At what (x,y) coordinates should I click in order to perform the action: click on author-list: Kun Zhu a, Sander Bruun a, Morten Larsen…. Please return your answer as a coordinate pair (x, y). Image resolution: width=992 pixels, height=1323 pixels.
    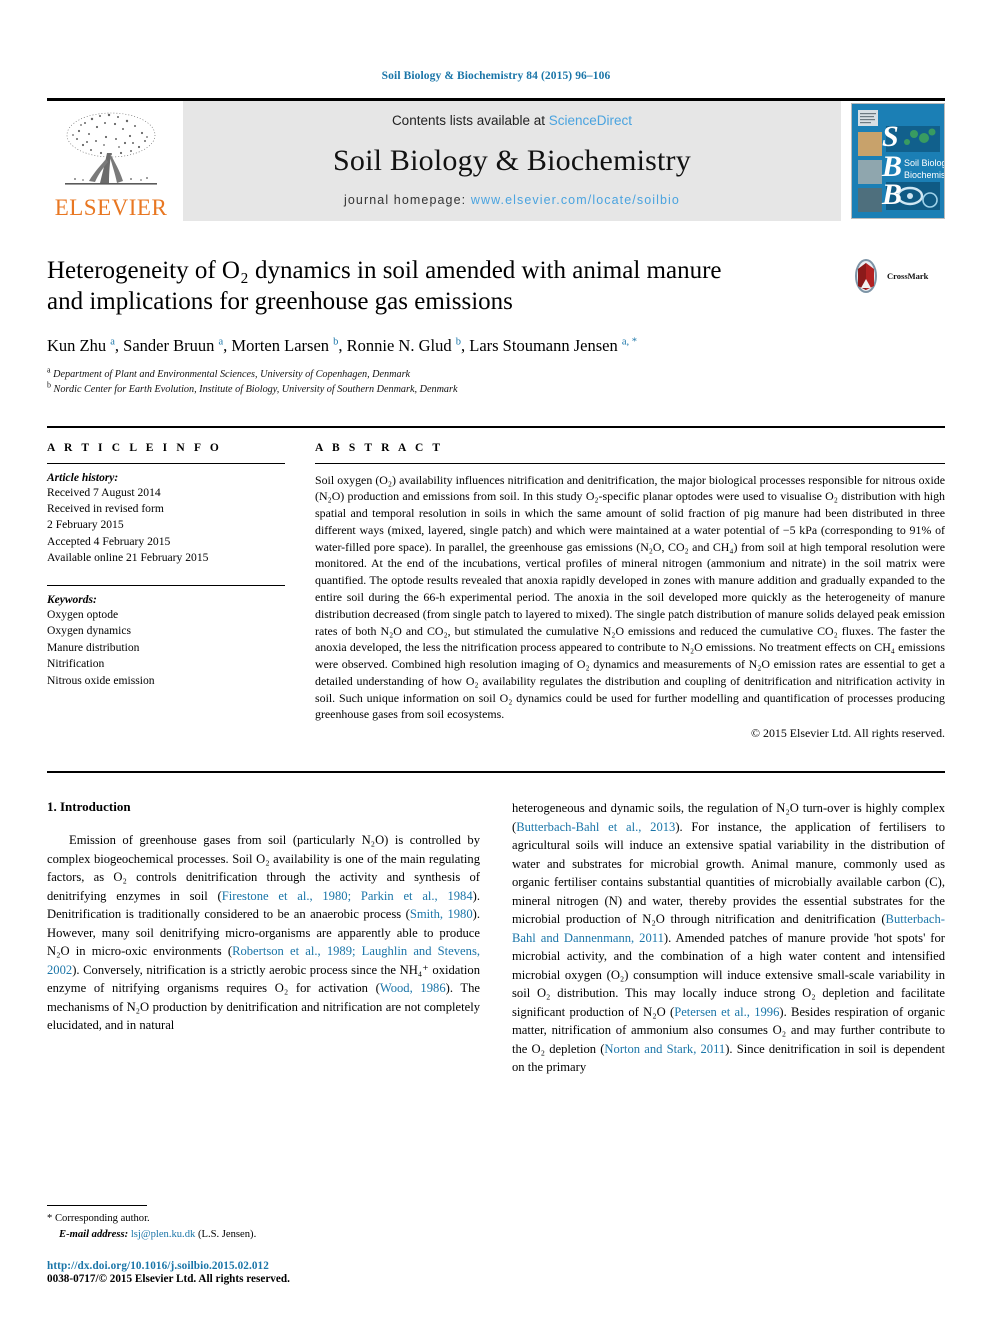
    Looking at the image, I should click on (342, 345).